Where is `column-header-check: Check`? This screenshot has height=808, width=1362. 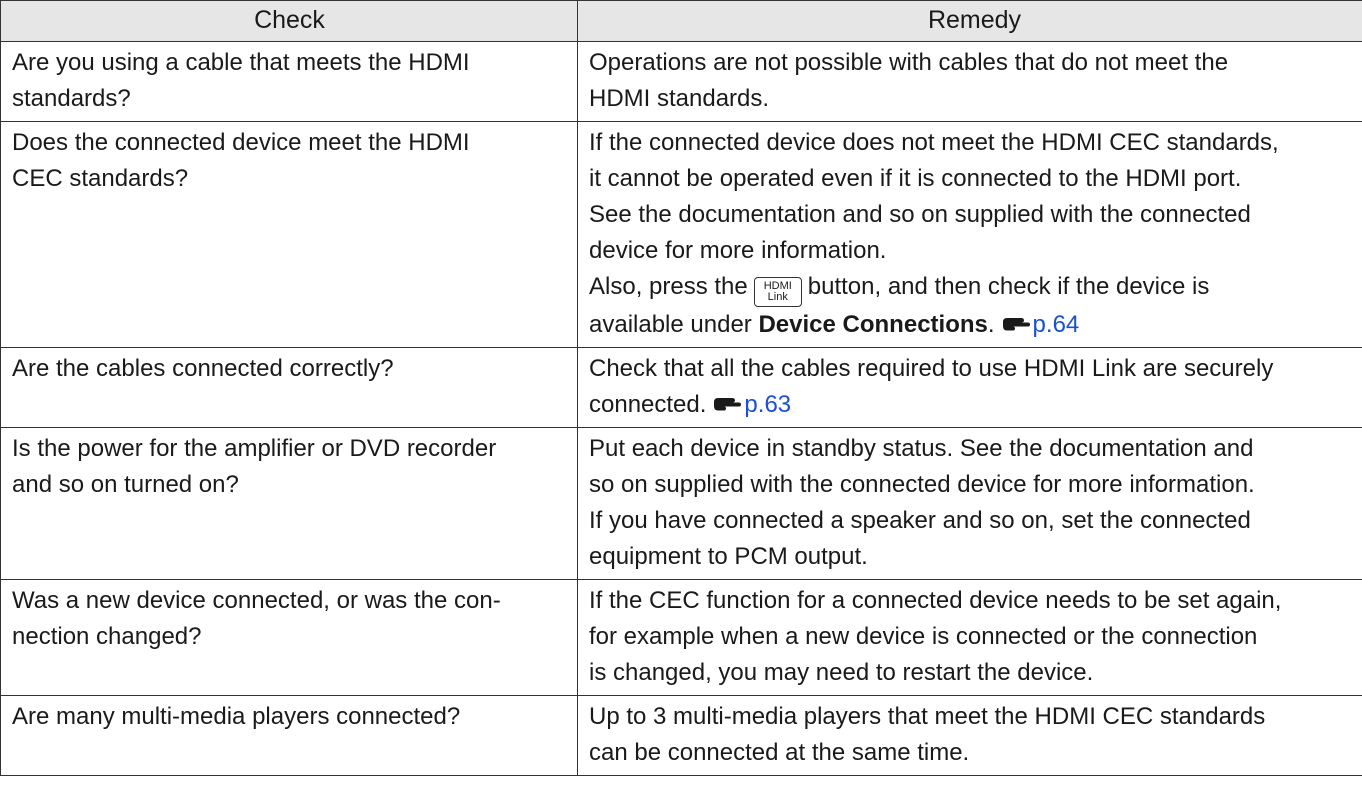 column-header-check: Check is located at coordinates (289, 21).